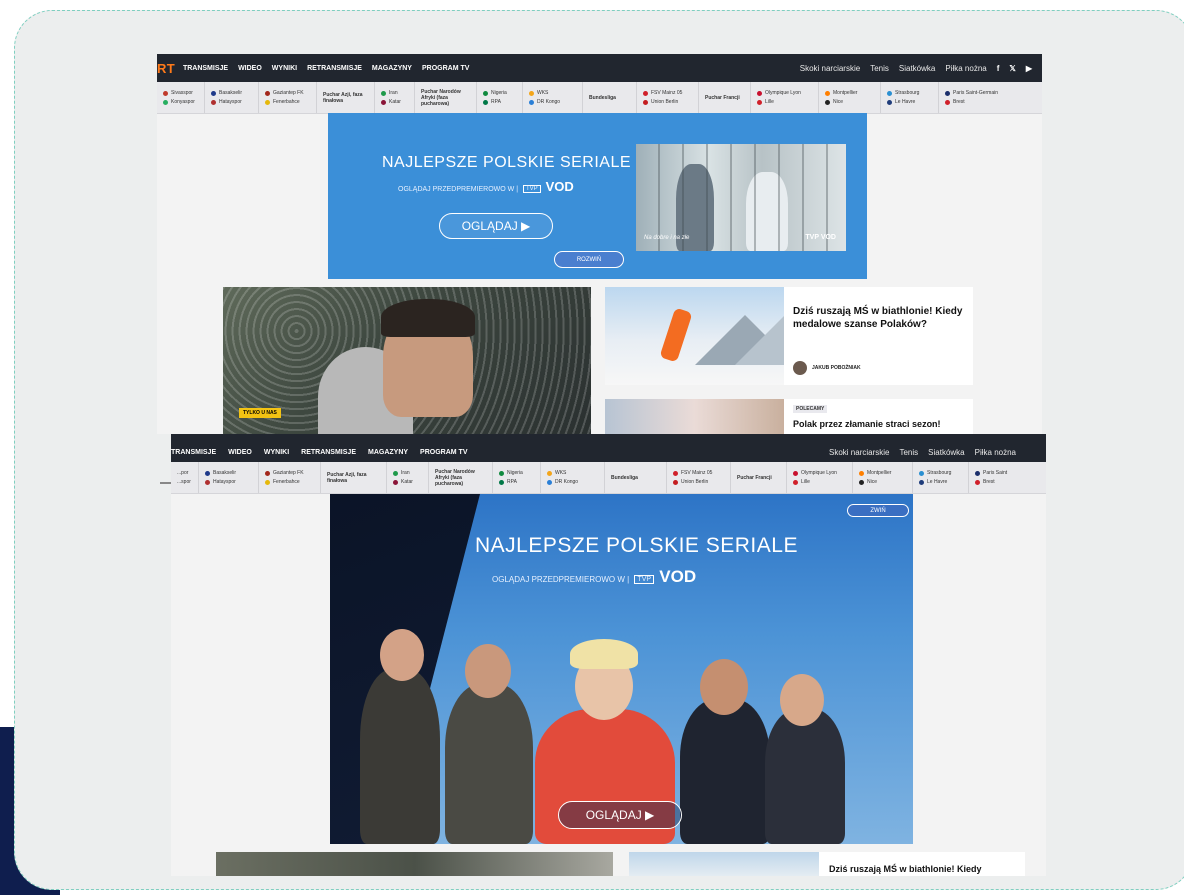  What do you see at coordinates (455, 477) in the screenshot?
I see `league-name: Puchar Narodów Afryki (faza pucharowa)` at bounding box center [455, 477].